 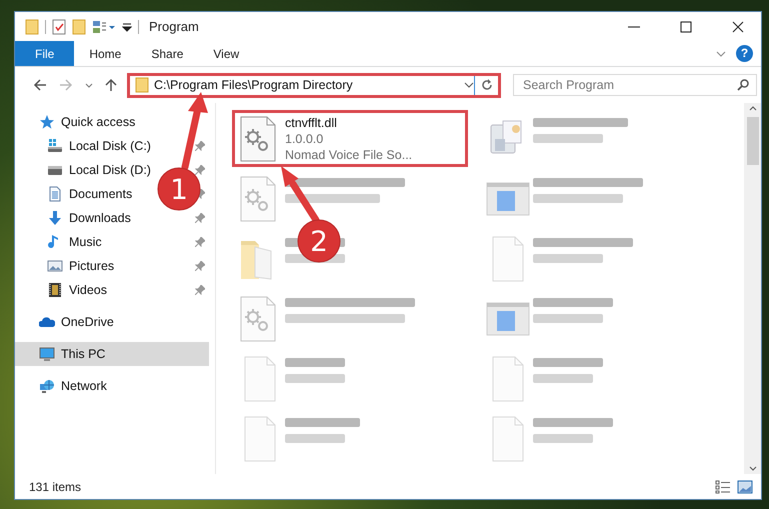 What do you see at coordinates (302, 85) in the screenshot?
I see `address-bar: C:\Program Files\Program Directory` at bounding box center [302, 85].